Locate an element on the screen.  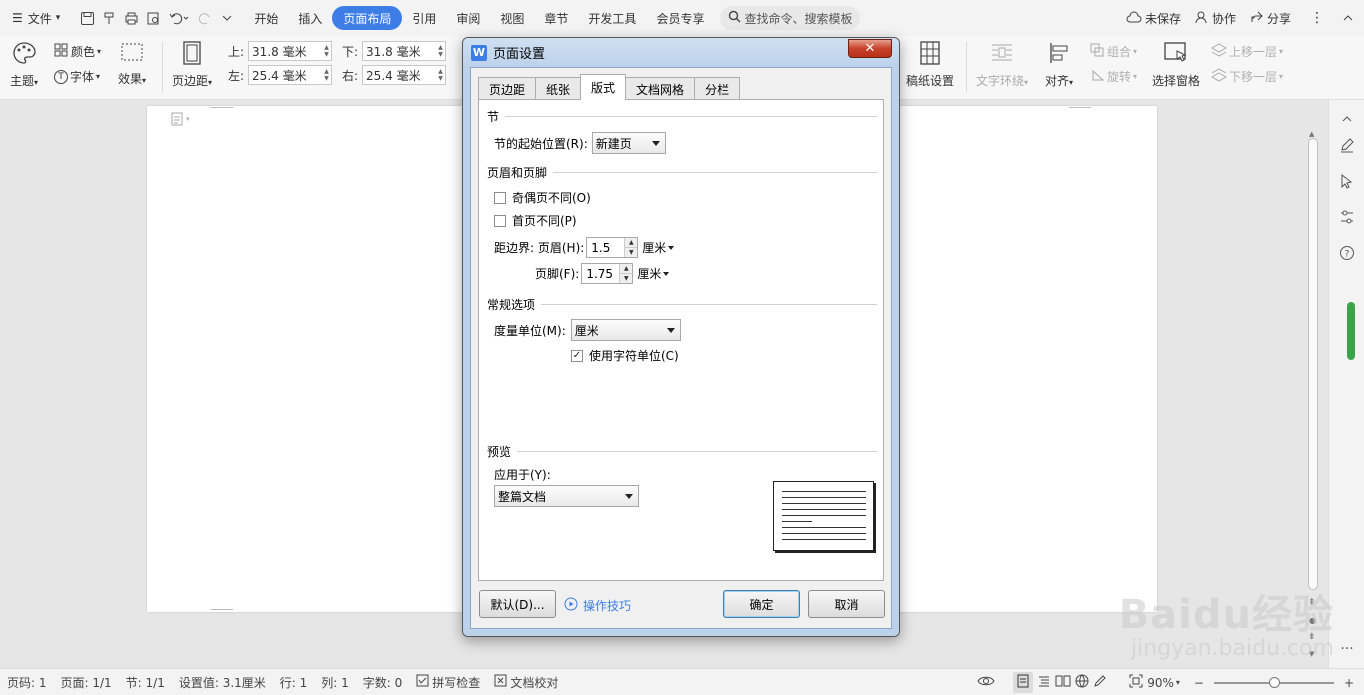
tab-view: 视图 is located at coordinates (512, 18).